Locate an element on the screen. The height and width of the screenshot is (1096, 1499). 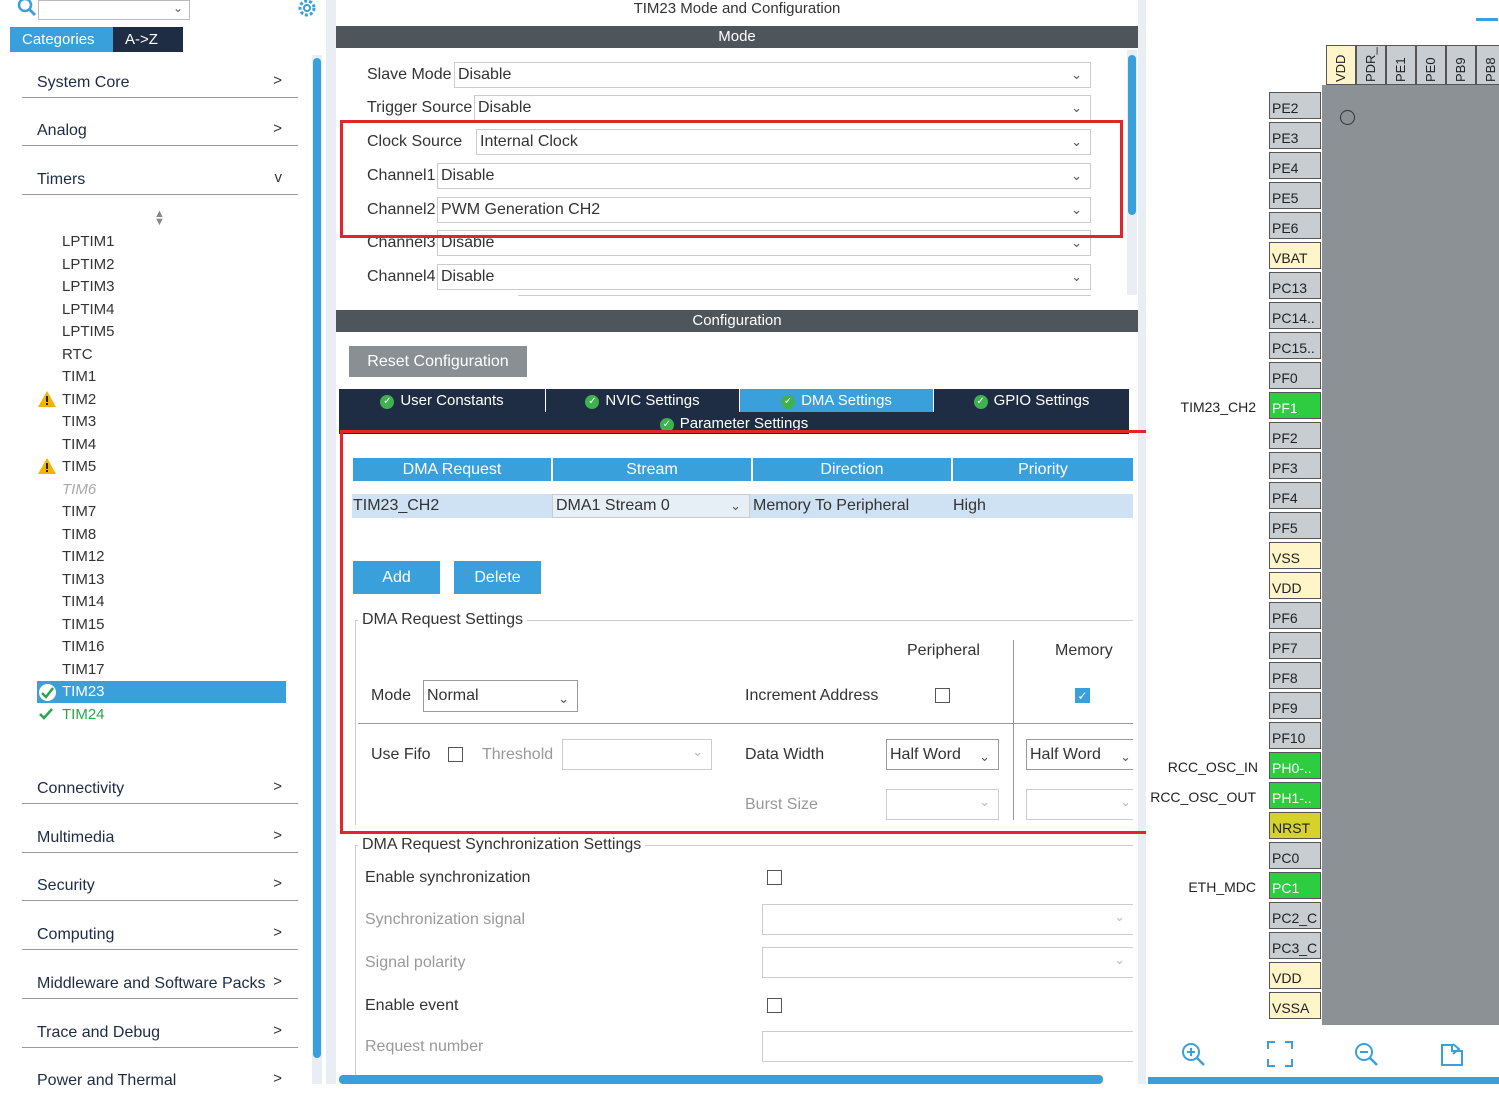
left-scrollbar-thumb is located at coordinates (317, 558).